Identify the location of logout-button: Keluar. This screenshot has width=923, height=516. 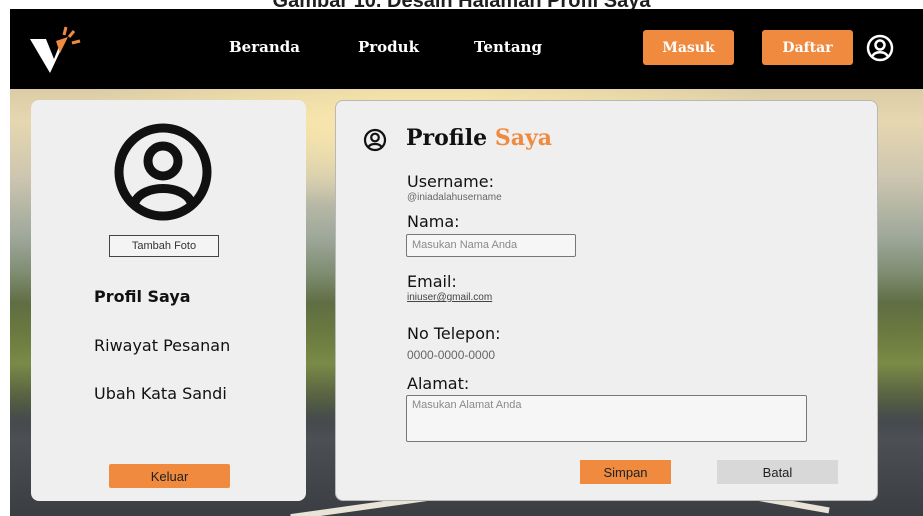
(169, 476).